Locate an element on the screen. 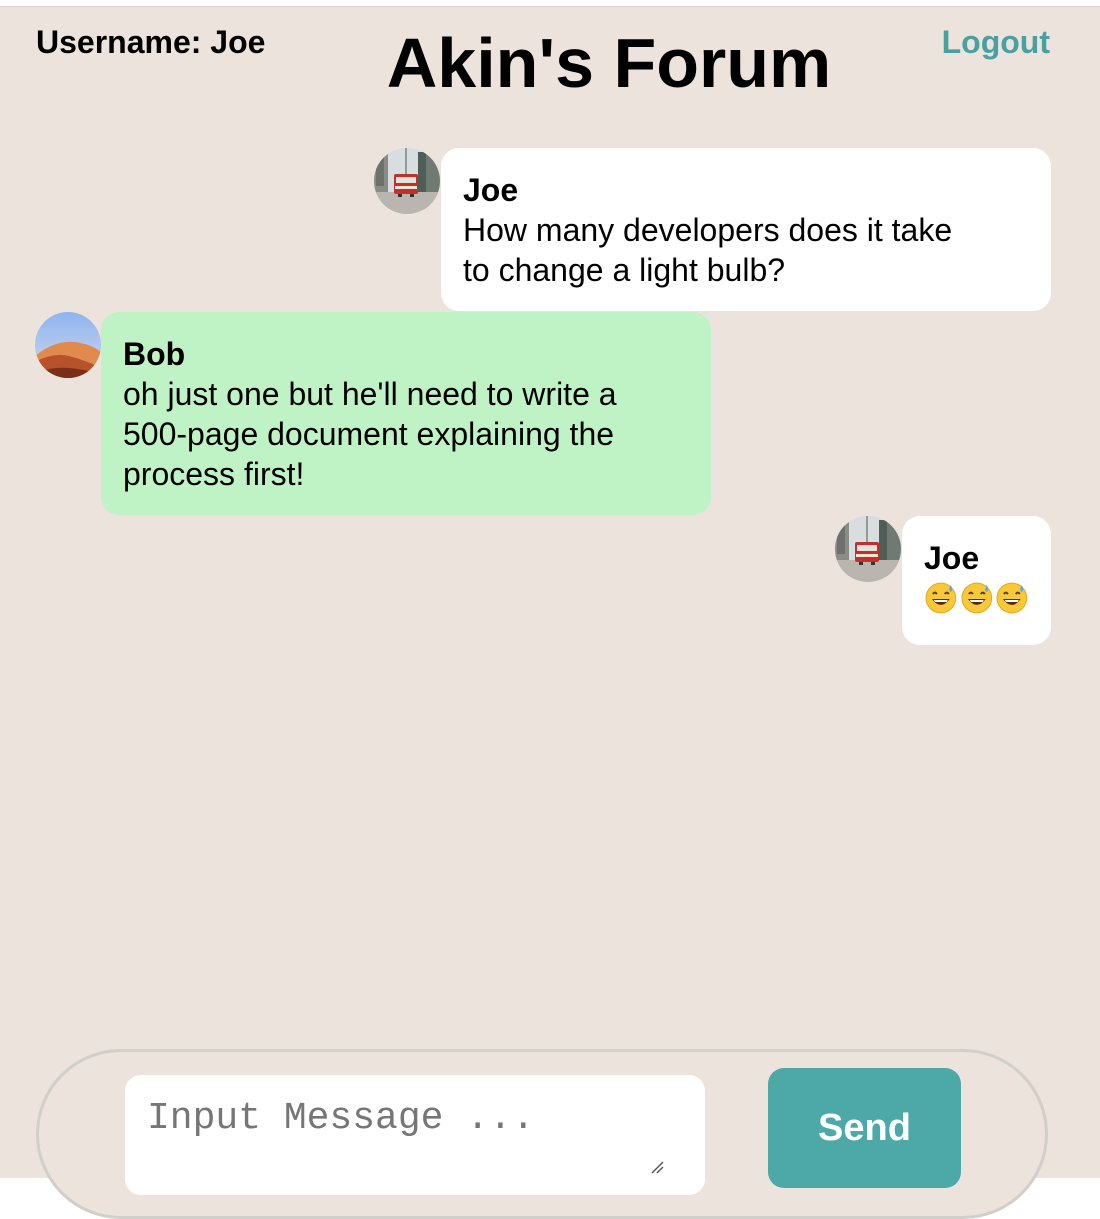 Image resolution: width=1100 pixels, height=1219 pixels. page-title: Akin's Forum is located at coordinates (609, 63).